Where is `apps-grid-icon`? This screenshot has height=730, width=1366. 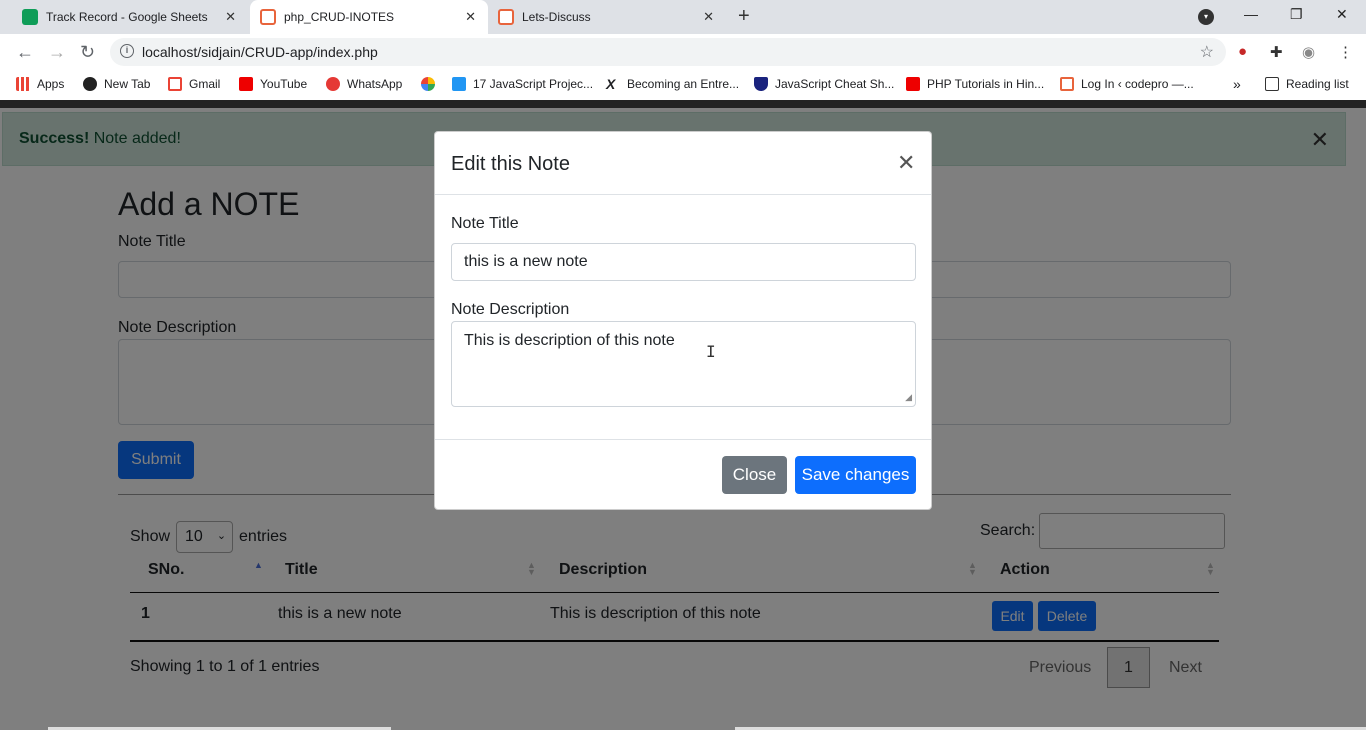 apps-grid-icon is located at coordinates (23, 84).